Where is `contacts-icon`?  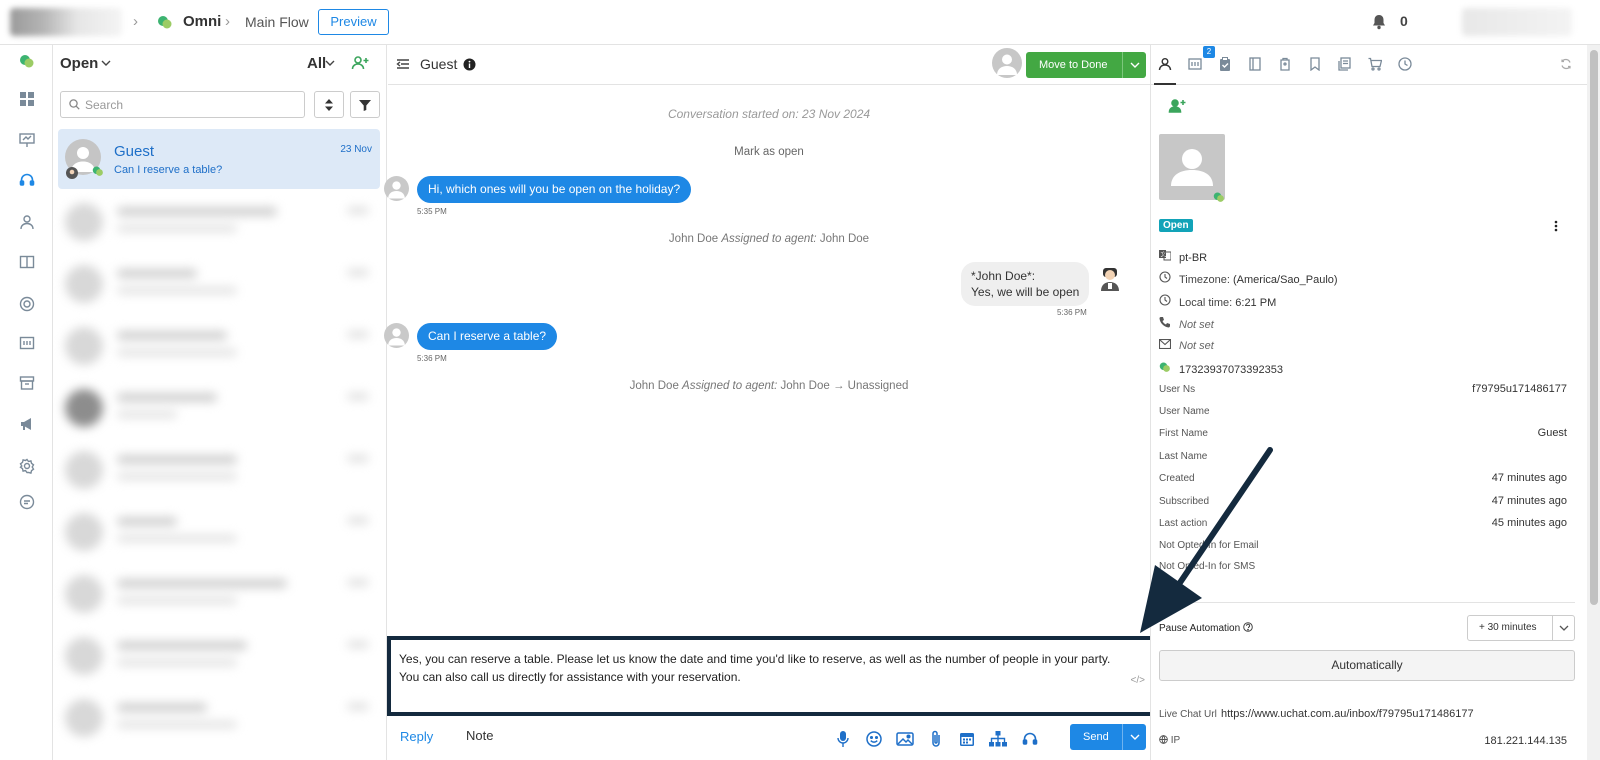 contacts-icon is located at coordinates (27, 222).